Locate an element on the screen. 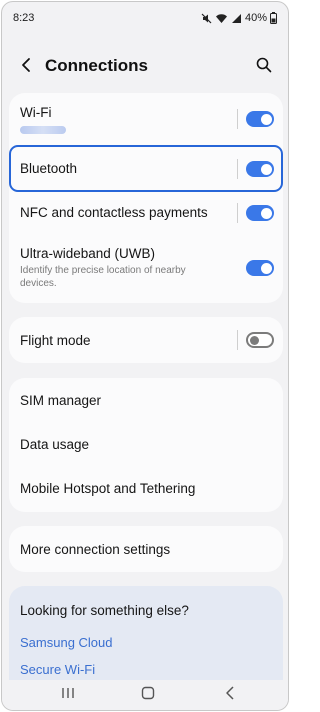 The width and height of the screenshot is (320, 712). recents-button is located at coordinates (68, 695).